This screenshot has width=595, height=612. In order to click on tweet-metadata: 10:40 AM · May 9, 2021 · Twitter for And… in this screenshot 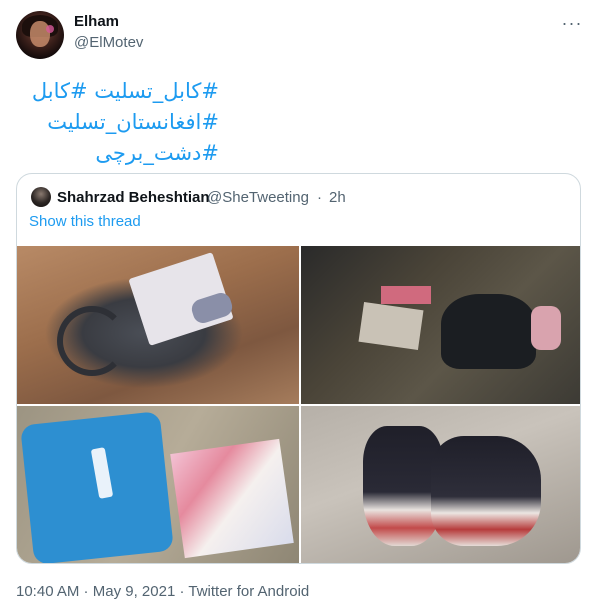, I will do `click(162, 591)`.